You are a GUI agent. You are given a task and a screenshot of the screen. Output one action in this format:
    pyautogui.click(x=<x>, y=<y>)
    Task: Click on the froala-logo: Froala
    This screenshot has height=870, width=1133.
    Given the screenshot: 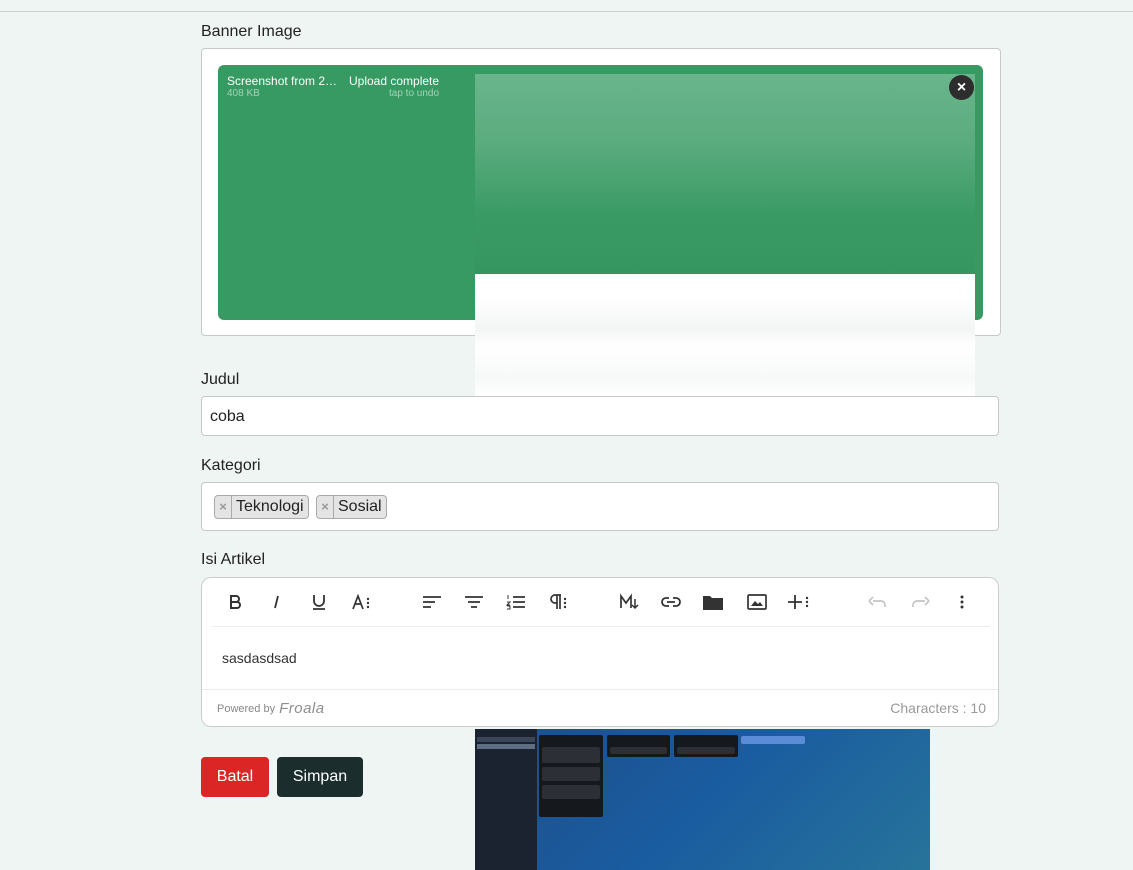 What is the action you would take?
    pyautogui.click(x=302, y=708)
    